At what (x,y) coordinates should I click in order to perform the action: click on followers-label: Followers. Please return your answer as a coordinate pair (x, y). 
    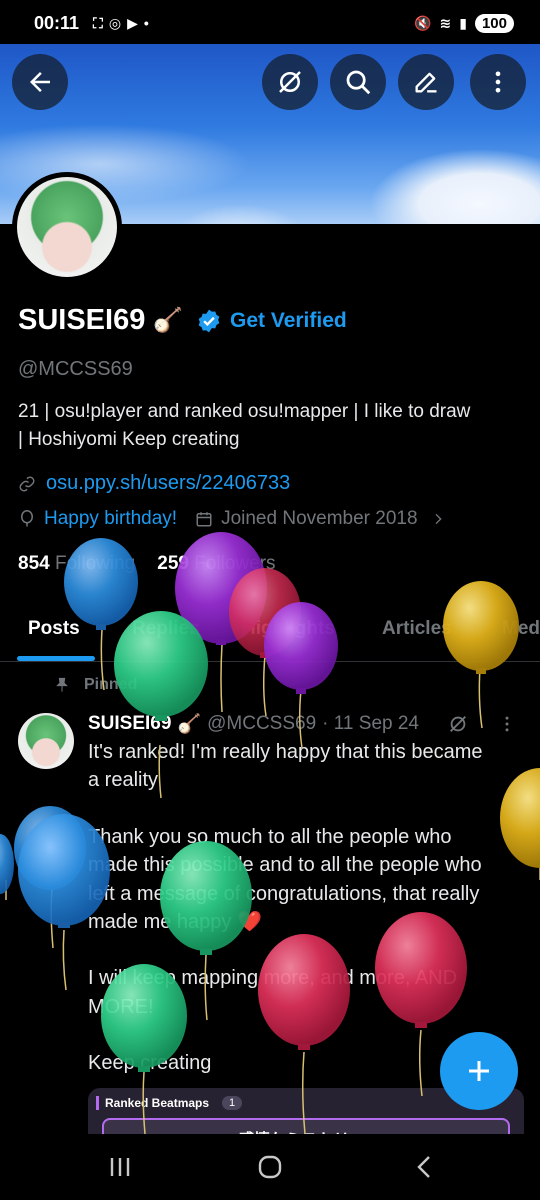
    Looking at the image, I should click on (235, 563).